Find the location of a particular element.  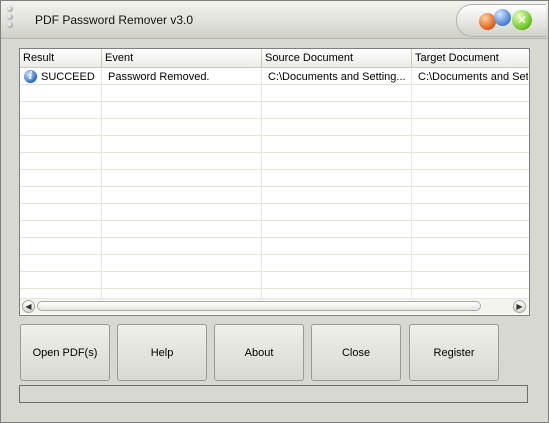

column-header-event: Event is located at coordinates (182, 58).